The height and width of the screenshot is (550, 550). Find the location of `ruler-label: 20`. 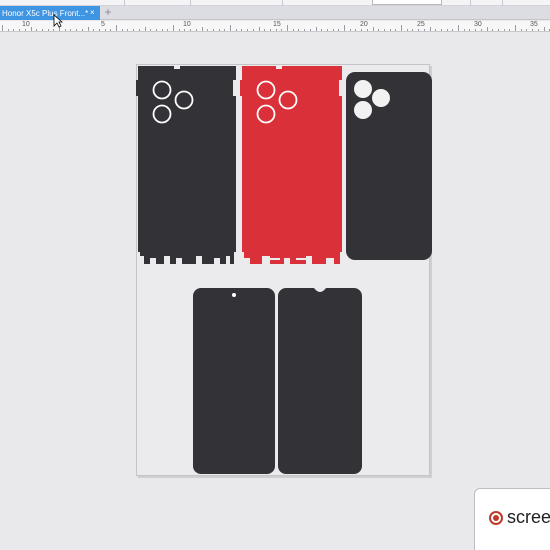

ruler-label: 20 is located at coordinates (364, 24).